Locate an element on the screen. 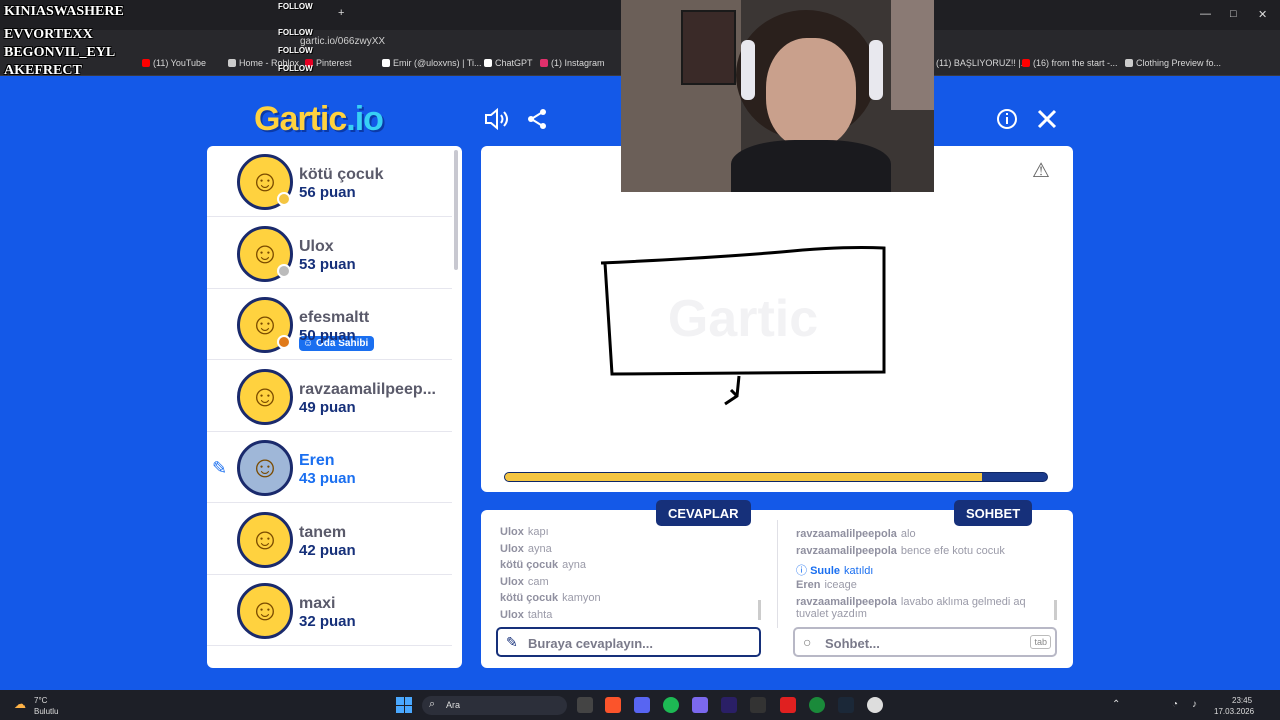  report-warning-icon: ⚠ is located at coordinates (1041, 170).